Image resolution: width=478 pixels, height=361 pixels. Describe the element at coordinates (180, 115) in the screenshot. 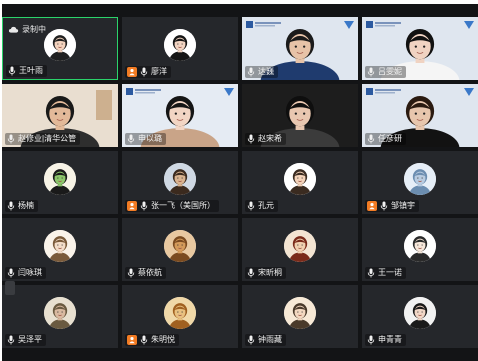

I see `participant-tile: 申以璐` at that location.